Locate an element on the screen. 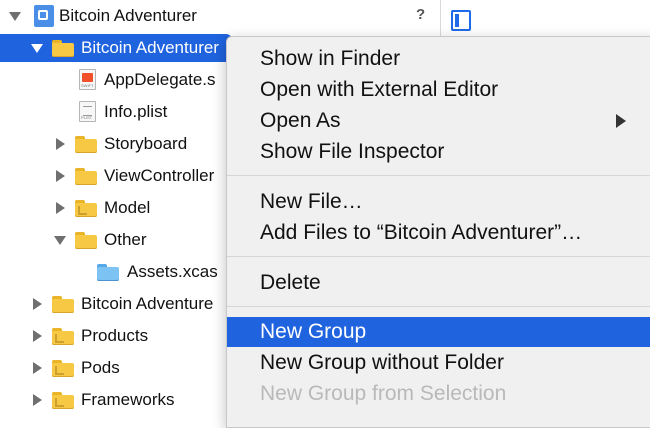  menu-item-new-group: New Group is located at coordinates (438, 332).